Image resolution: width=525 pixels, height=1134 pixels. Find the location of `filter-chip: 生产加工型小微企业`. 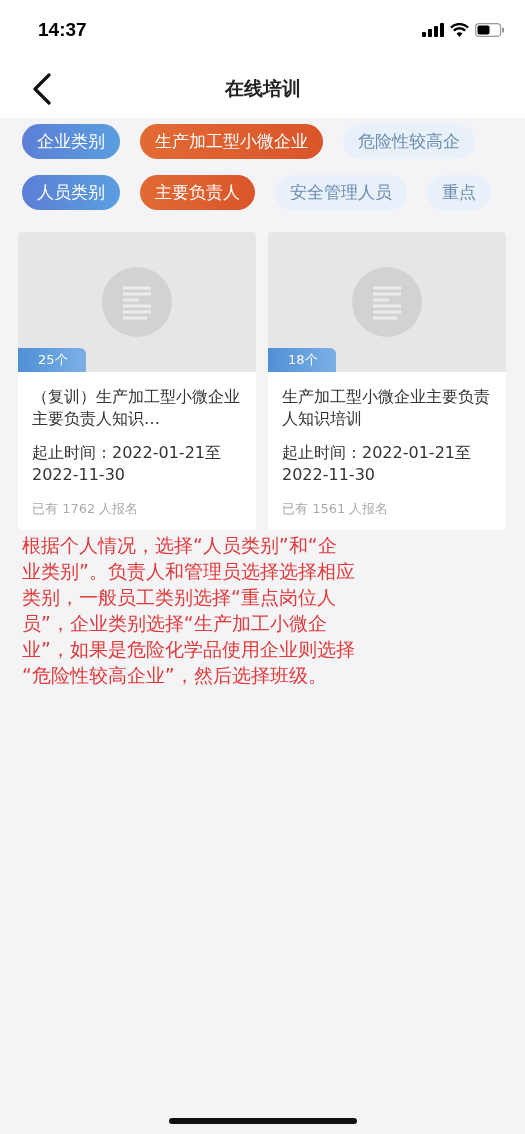

filter-chip: 生产加工型小微企业 is located at coordinates (231, 141).